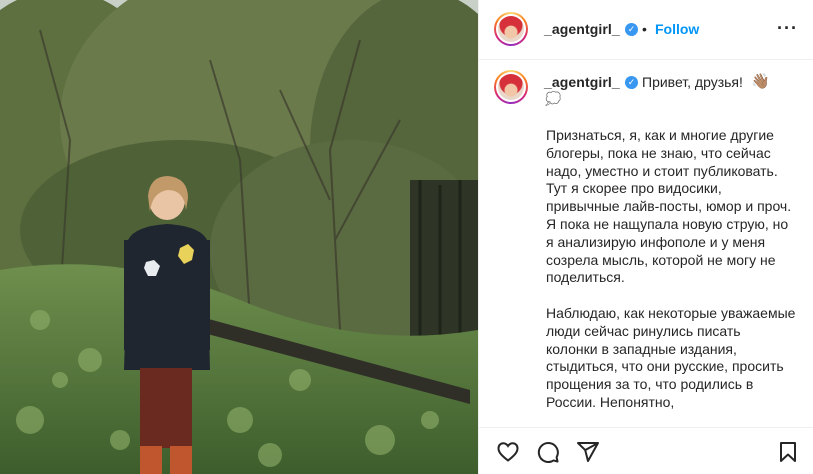  Describe the element at coordinates (760, 81) in the screenshot. I see `waving-hand-icon: 👋🏽` at that location.